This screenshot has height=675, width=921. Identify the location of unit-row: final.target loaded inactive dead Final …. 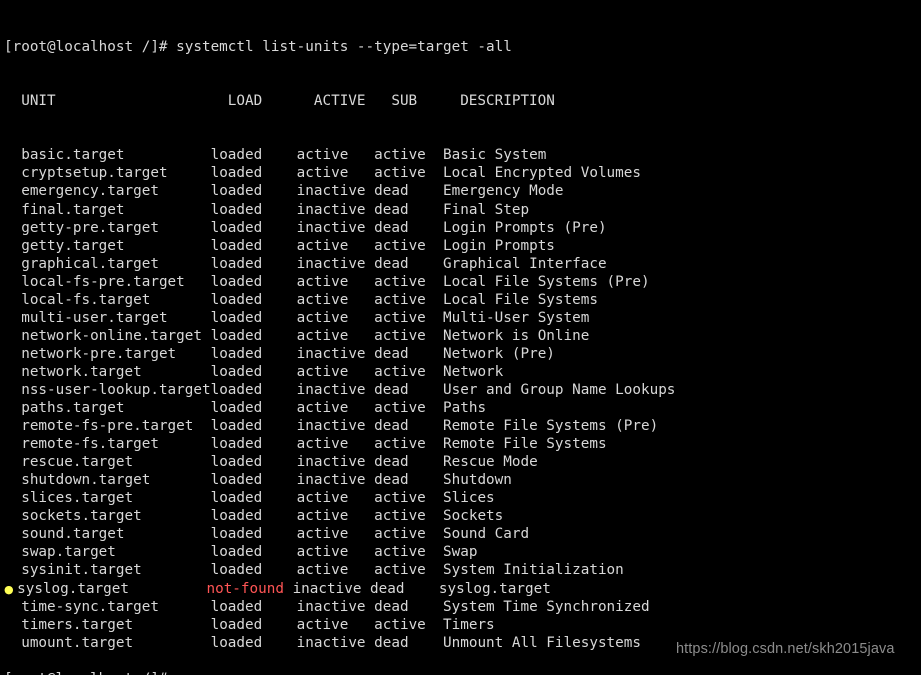
(462, 210).